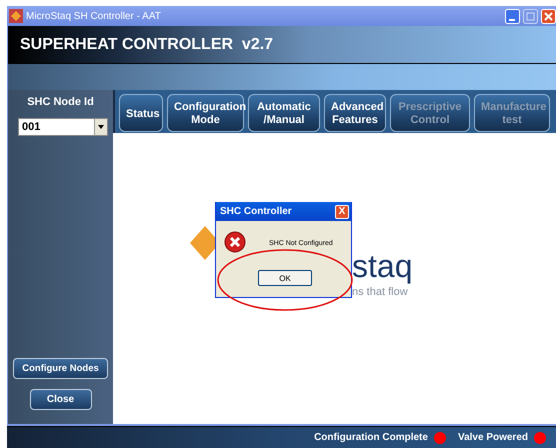 The image size is (556, 448). Describe the element at coordinates (285, 278) in the screenshot. I see `ok-button: OK` at that location.